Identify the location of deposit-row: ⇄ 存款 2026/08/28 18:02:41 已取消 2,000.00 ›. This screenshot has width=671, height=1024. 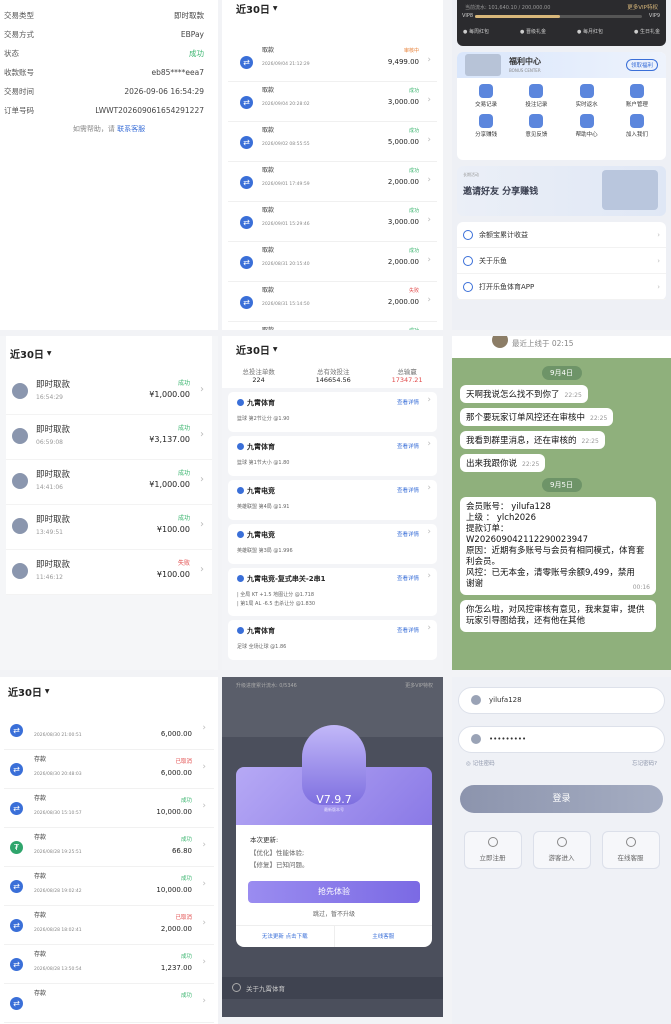
(109, 925).